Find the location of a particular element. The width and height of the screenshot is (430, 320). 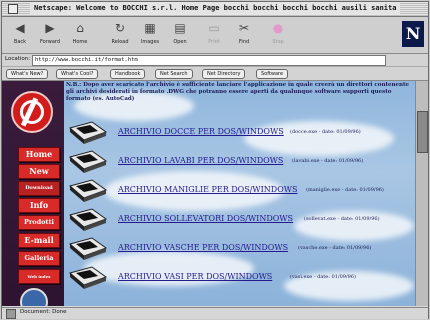

archive-meta: (vasi.exe - date: 01/09/96) is located at coordinates (323, 277).